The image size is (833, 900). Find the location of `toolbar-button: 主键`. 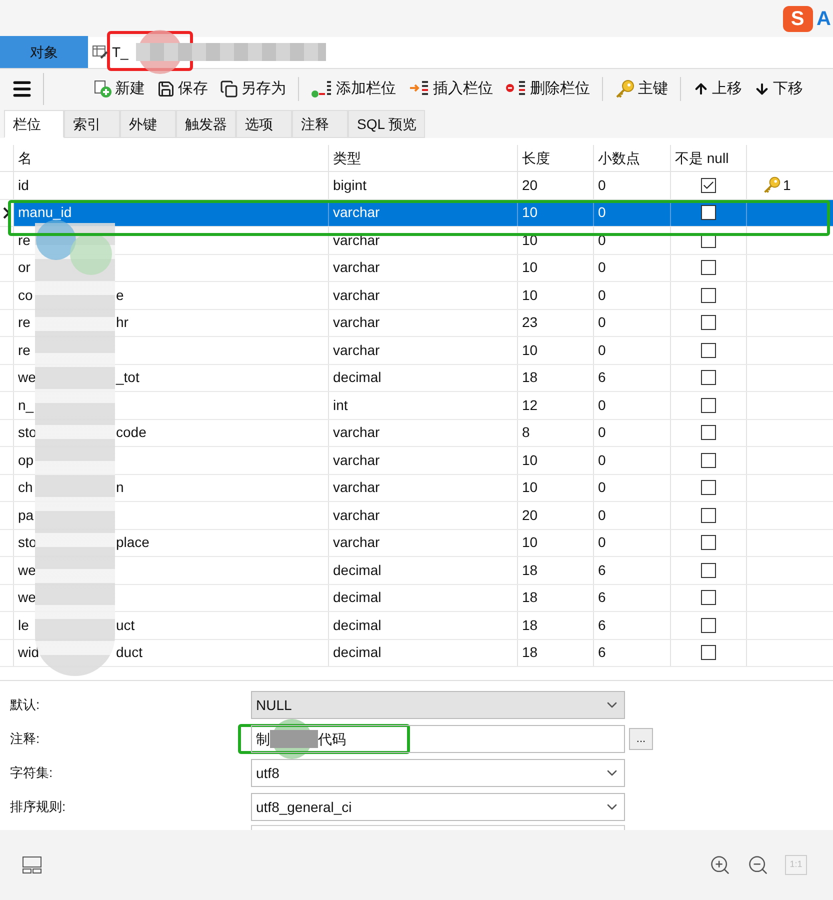

toolbar-button: 主键 is located at coordinates (641, 89).